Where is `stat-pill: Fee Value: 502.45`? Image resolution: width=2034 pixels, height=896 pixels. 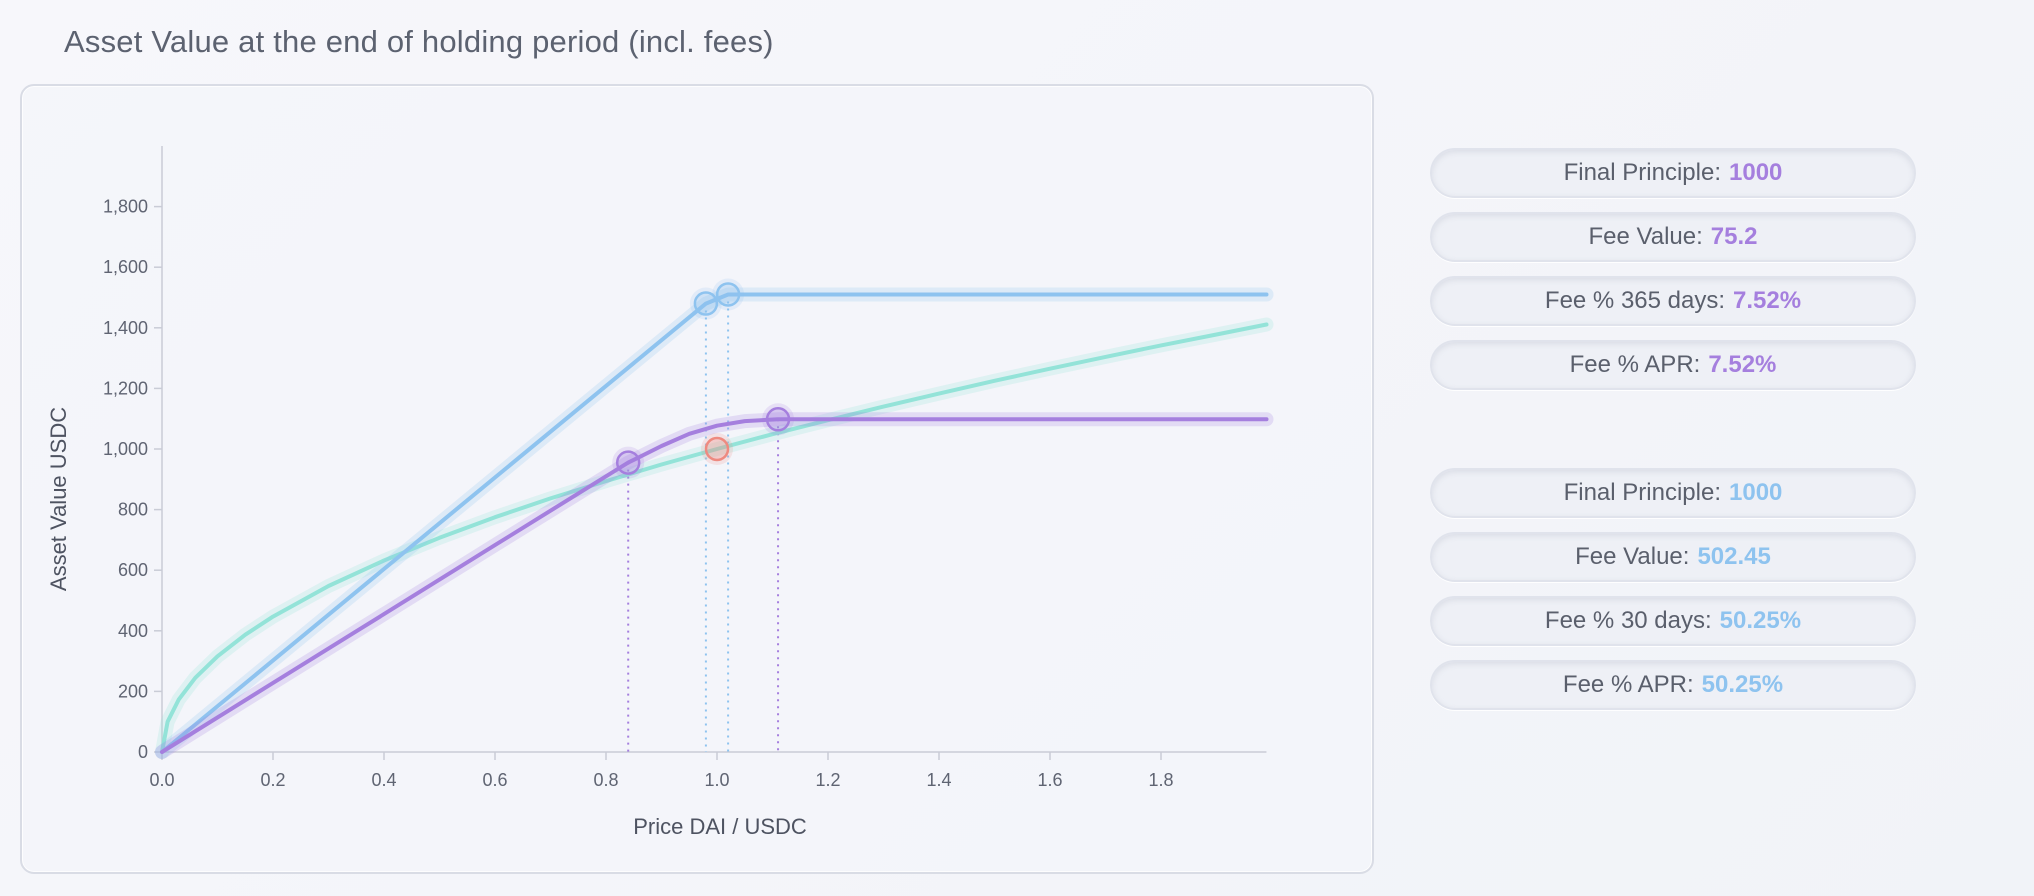 stat-pill: Fee Value: 502.45 is located at coordinates (1673, 557).